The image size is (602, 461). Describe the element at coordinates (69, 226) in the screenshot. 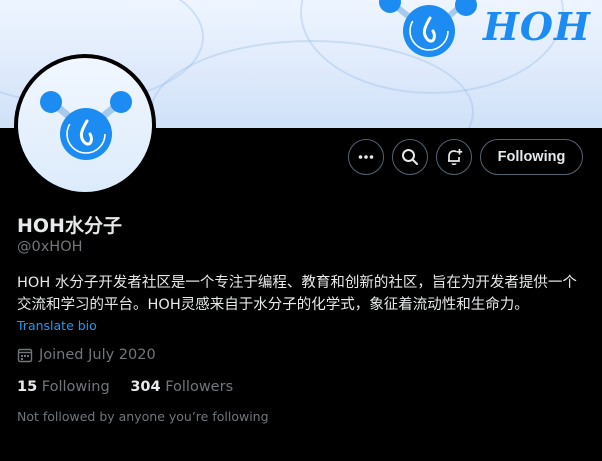

I see `display-name: HOH水分子` at that location.